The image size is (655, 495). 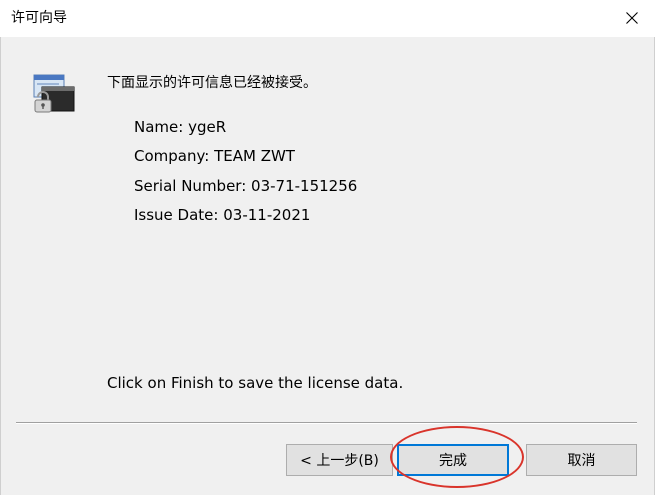 I want to click on cancel-button: 取消, so click(x=581, y=460).